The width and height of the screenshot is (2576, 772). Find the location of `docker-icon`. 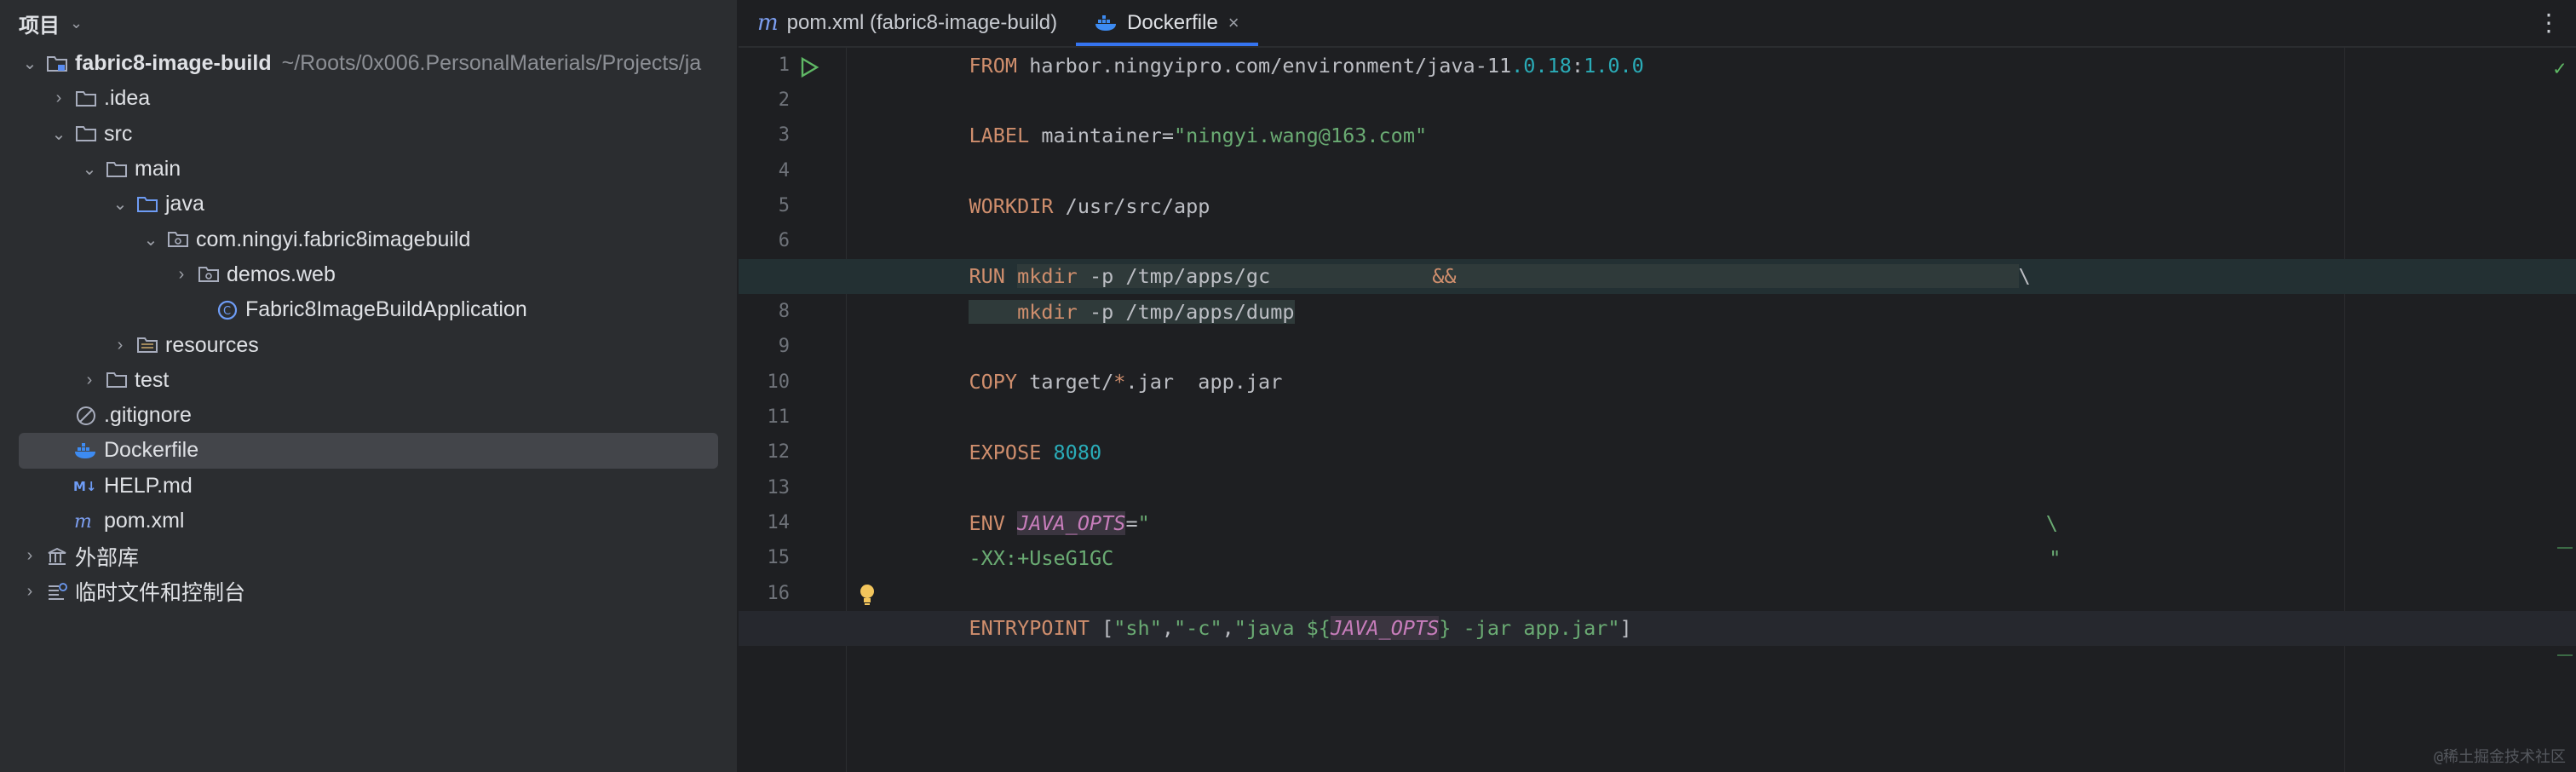

docker-icon is located at coordinates (86, 451).